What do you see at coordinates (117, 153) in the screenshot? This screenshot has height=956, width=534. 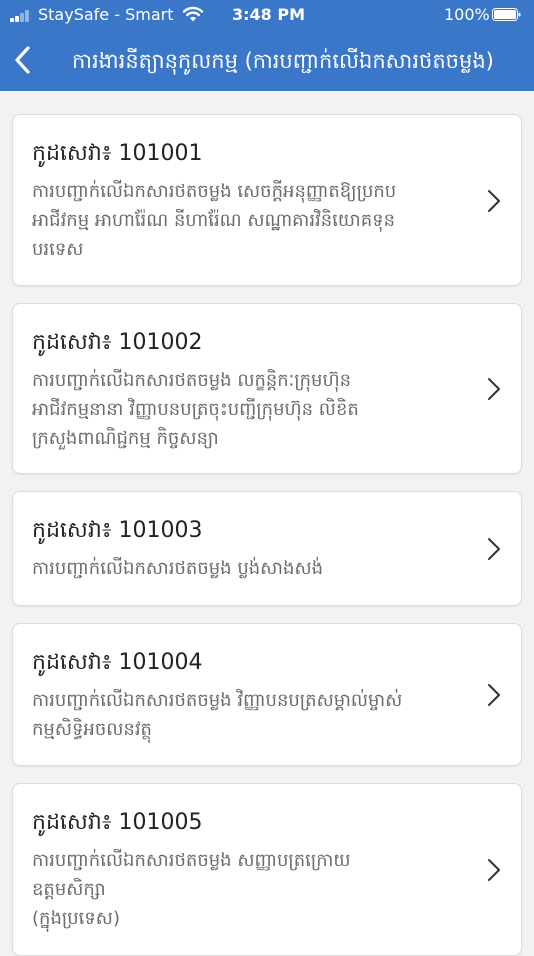 I see `service-code: កូដសេវា៖ 101001` at bounding box center [117, 153].